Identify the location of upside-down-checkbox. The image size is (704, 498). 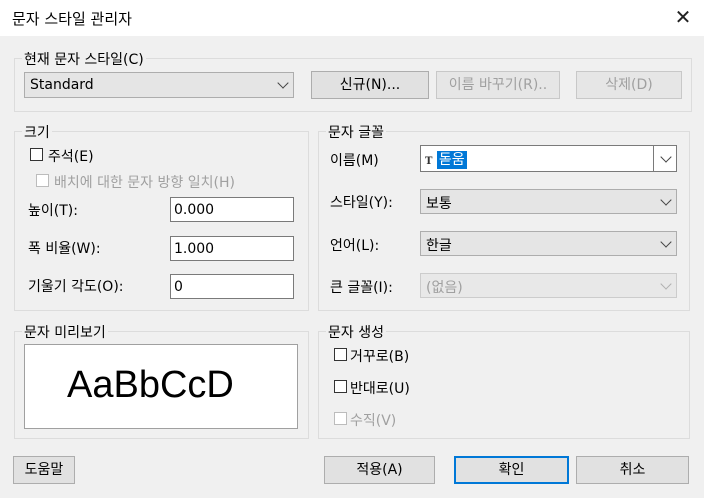
(340, 354).